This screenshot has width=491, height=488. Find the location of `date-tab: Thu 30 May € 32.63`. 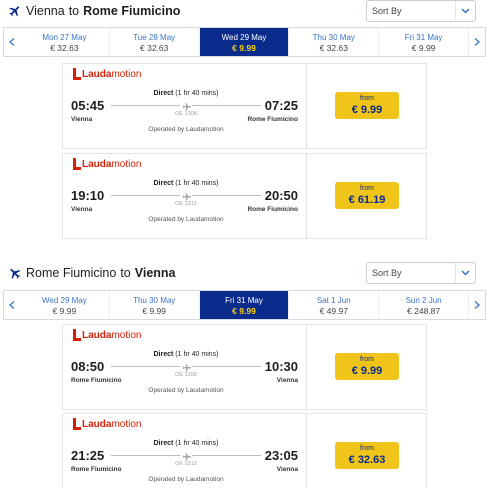

date-tab: Thu 30 May € 32.63 is located at coordinates (334, 42).